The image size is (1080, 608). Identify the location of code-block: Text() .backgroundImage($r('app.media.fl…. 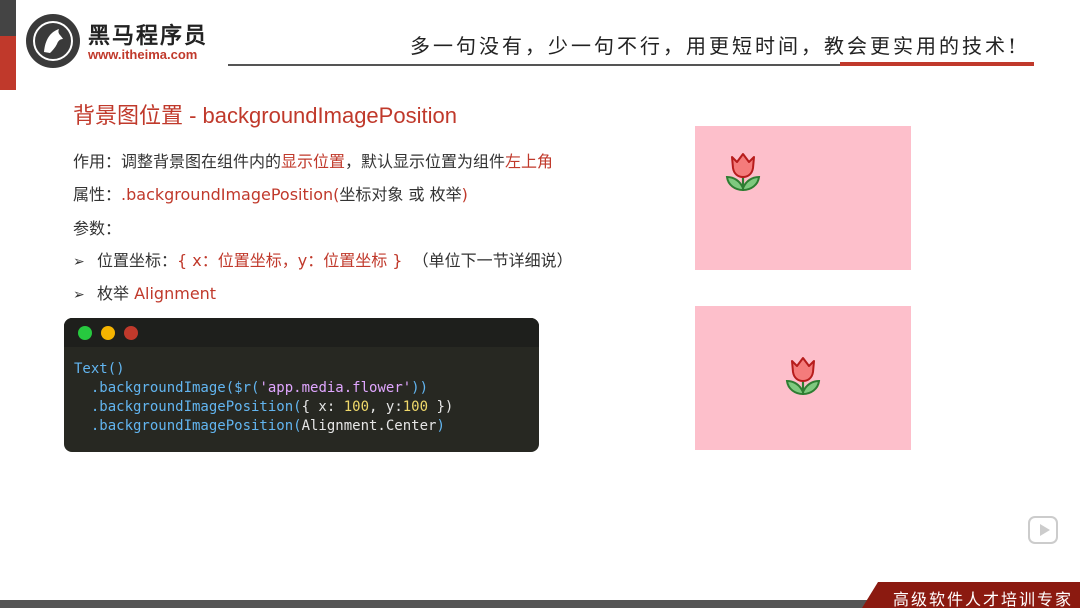
(264, 397).